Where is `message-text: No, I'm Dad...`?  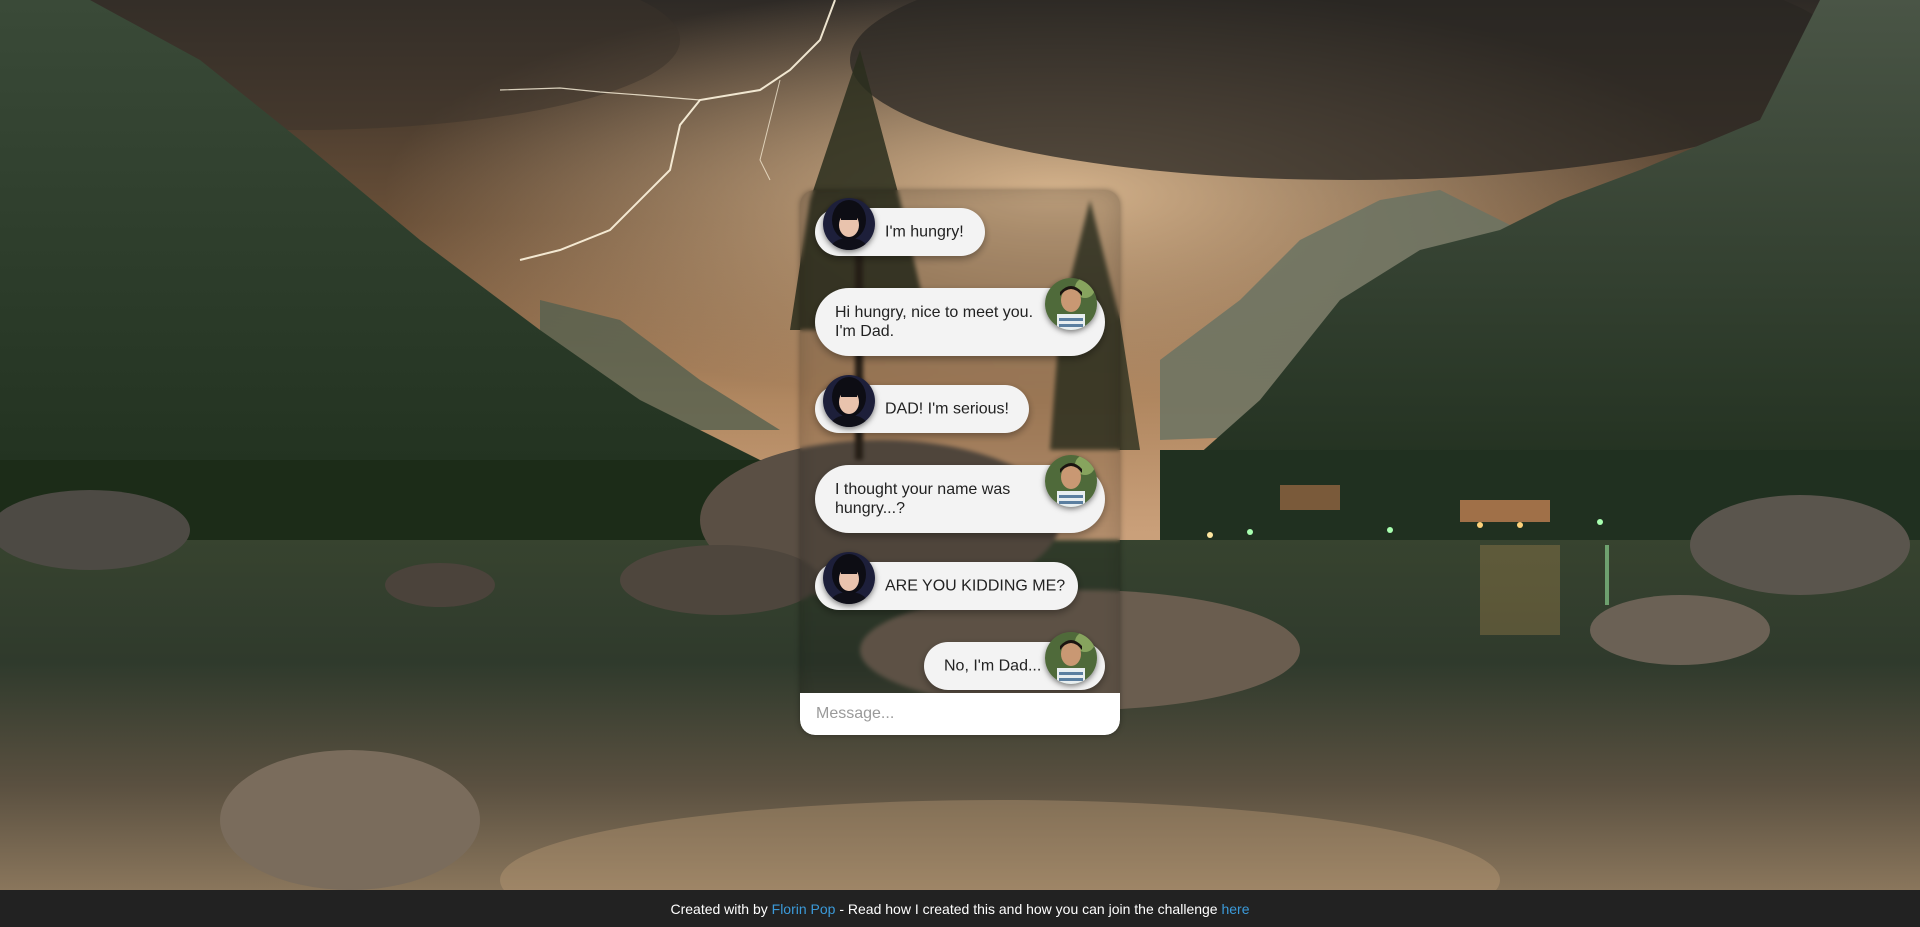 message-text: No, I'm Dad... is located at coordinates (993, 666).